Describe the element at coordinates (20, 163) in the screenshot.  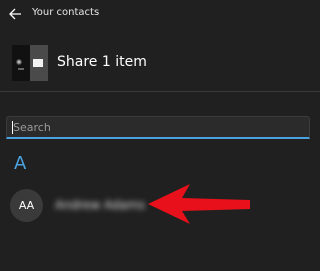
I see `contact-group-header: A` at that location.